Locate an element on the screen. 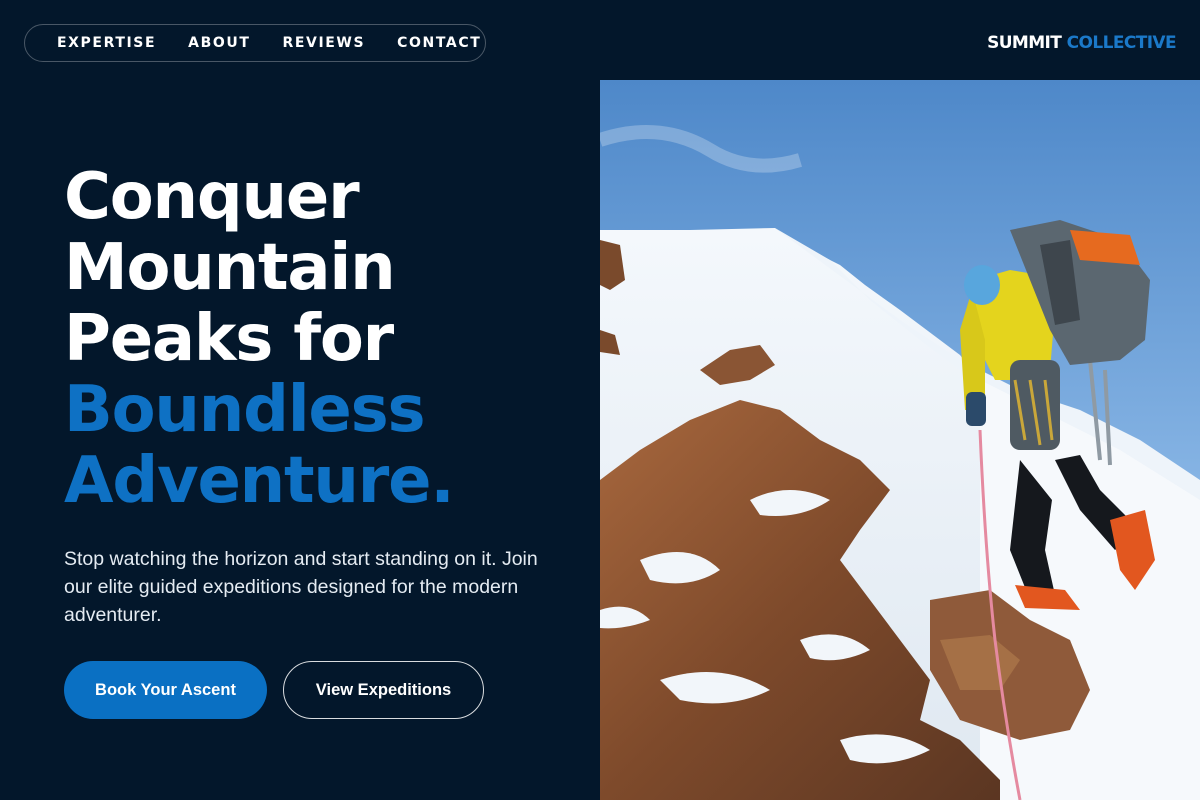 The height and width of the screenshot is (800, 1200). hero-title-line: Peaks for is located at coordinates (229, 339).